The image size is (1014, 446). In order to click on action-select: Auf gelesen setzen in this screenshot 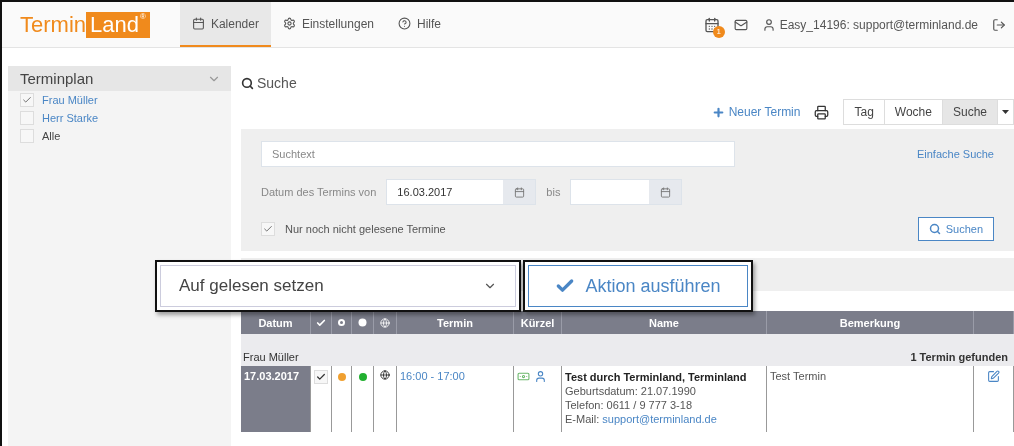, I will do `click(338, 286)`.